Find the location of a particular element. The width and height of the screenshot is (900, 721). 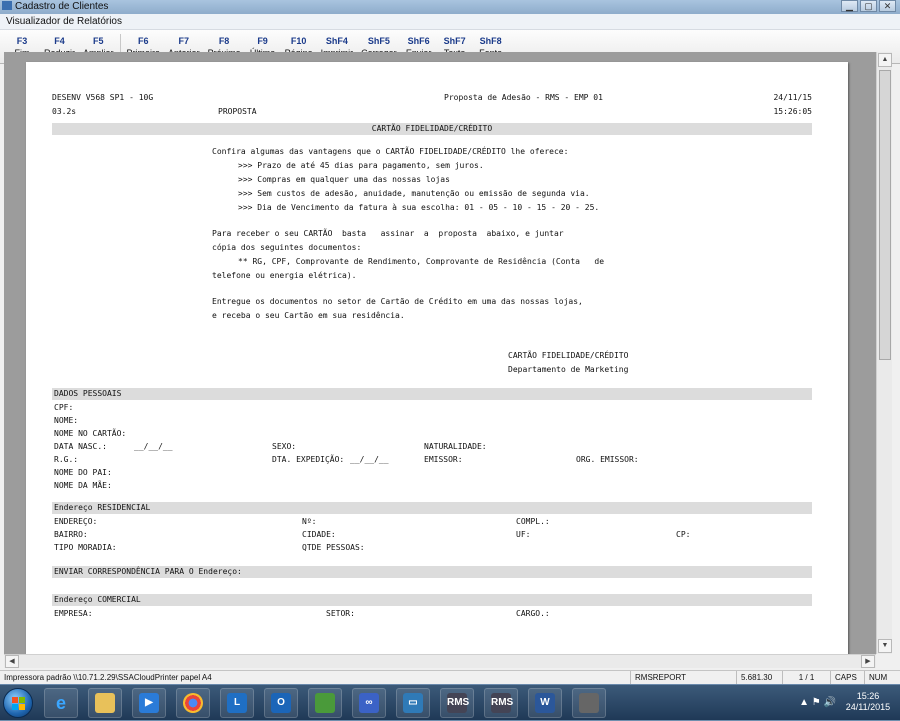

page-count: 1 / 1 is located at coordinates (806, 678).